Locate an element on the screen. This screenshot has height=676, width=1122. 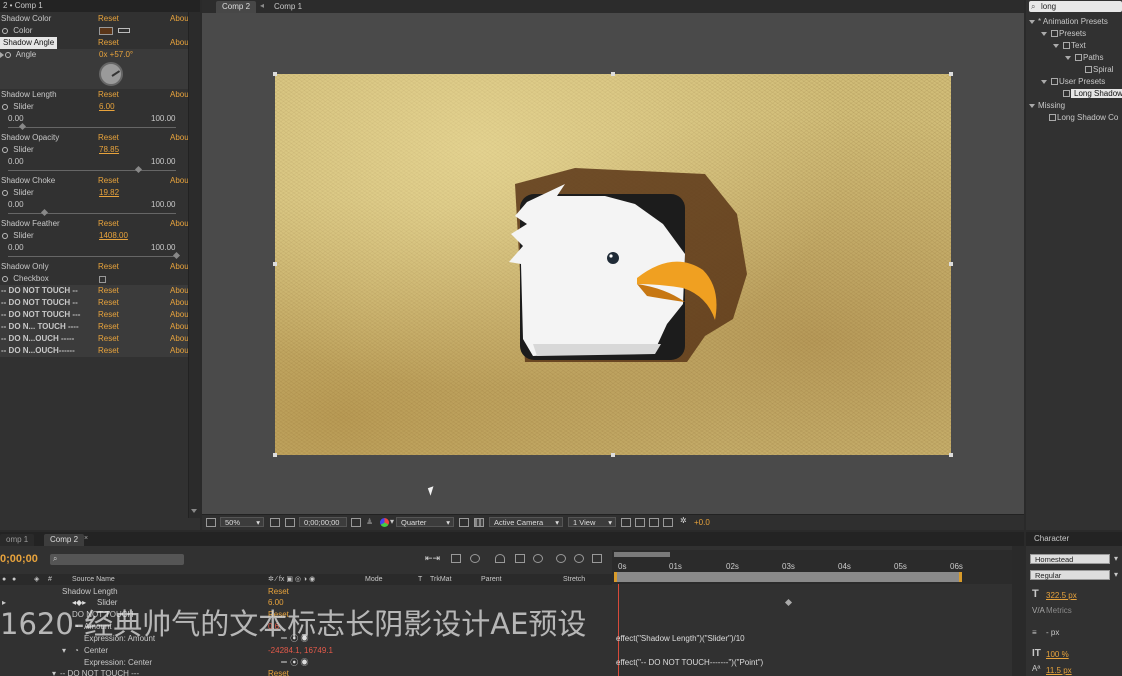
effect-row-donot: -- DO N...OUCH ----- Reset Abou is located at coordinates (94, 339).